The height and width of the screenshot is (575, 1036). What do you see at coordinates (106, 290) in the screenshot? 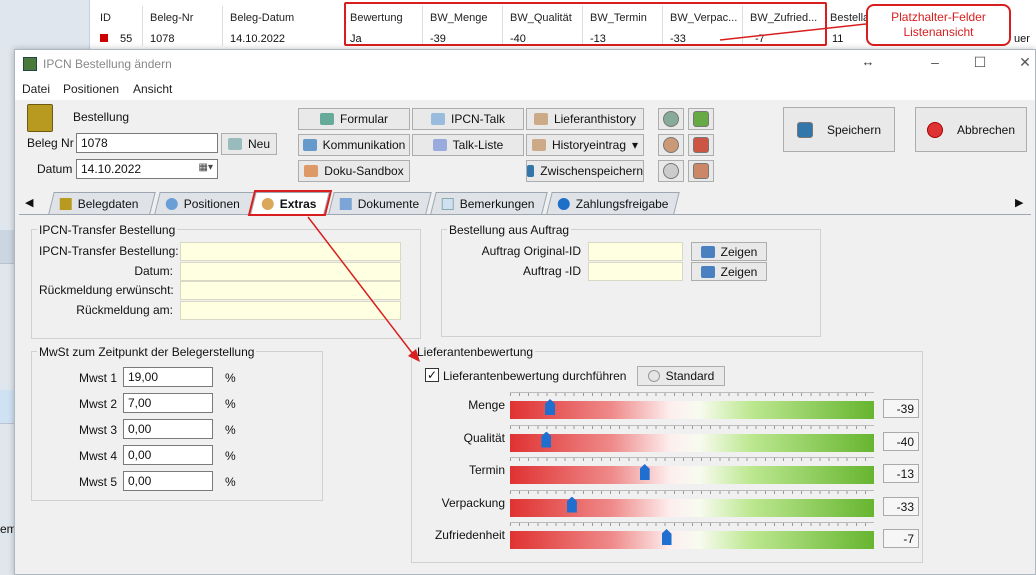
I see `field-label: Rückmeldung erwünscht:` at bounding box center [106, 290].